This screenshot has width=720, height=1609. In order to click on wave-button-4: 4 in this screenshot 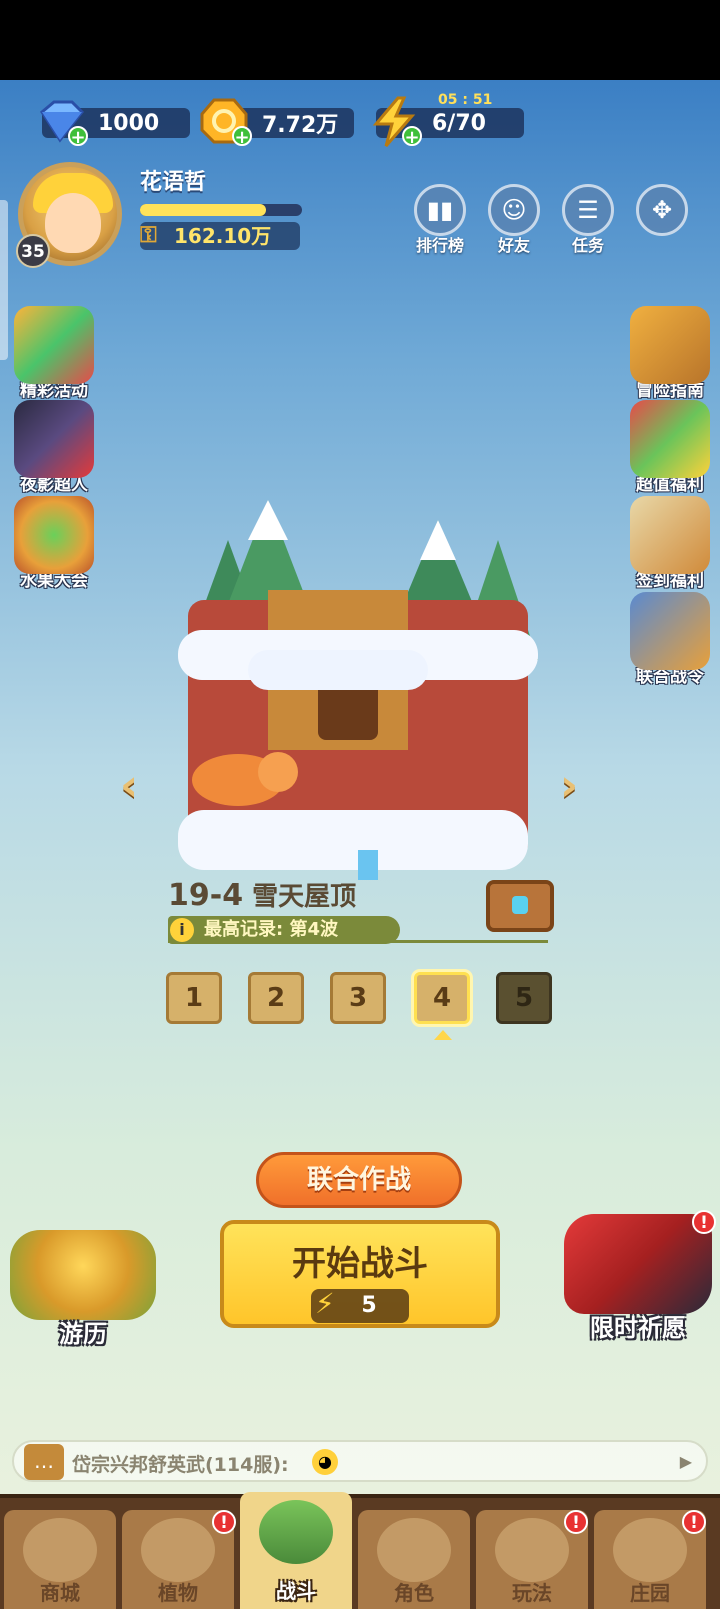, I will do `click(442, 998)`.